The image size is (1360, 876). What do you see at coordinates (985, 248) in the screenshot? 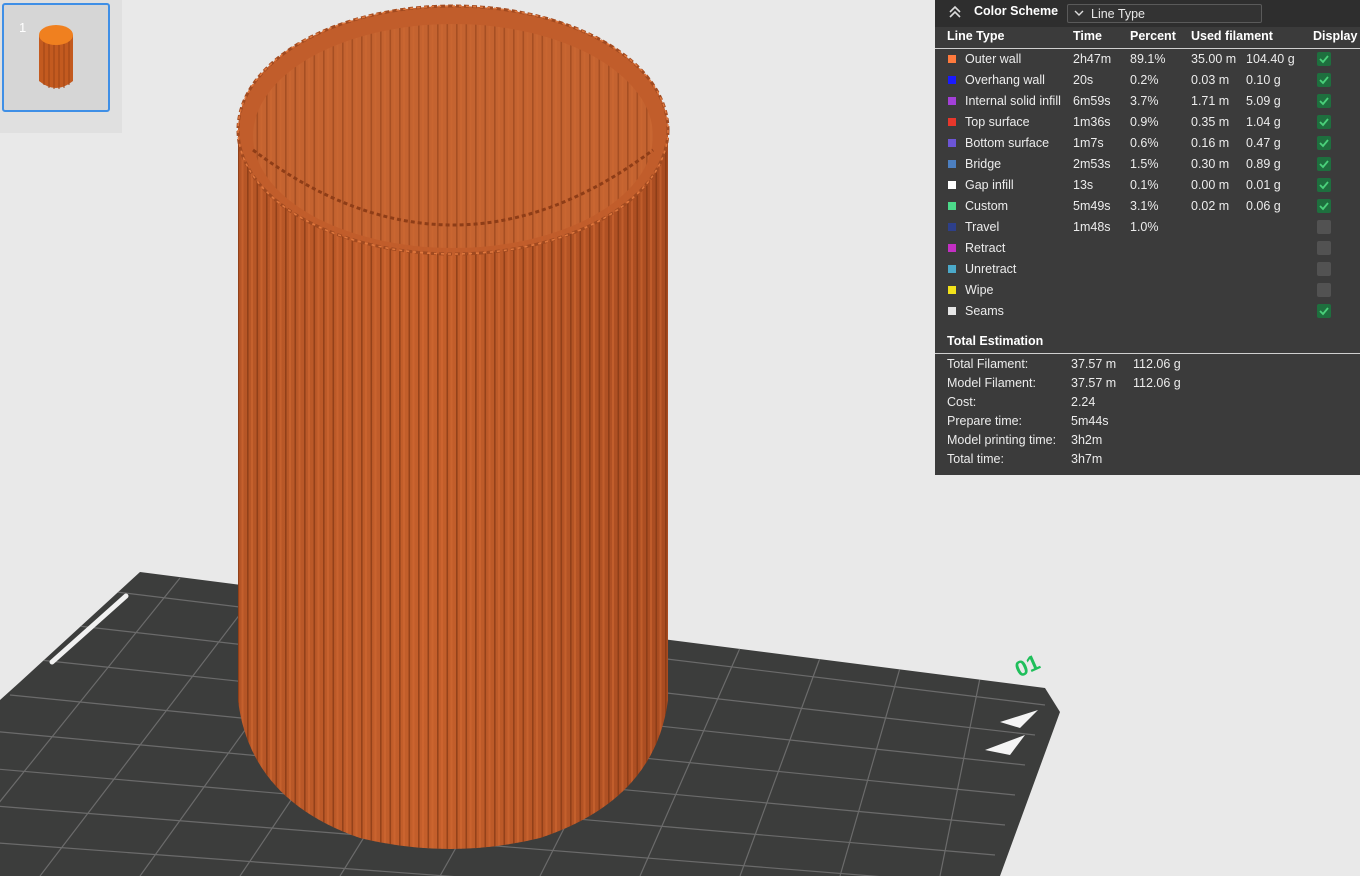
I see `line-type-name: Retract` at bounding box center [985, 248].